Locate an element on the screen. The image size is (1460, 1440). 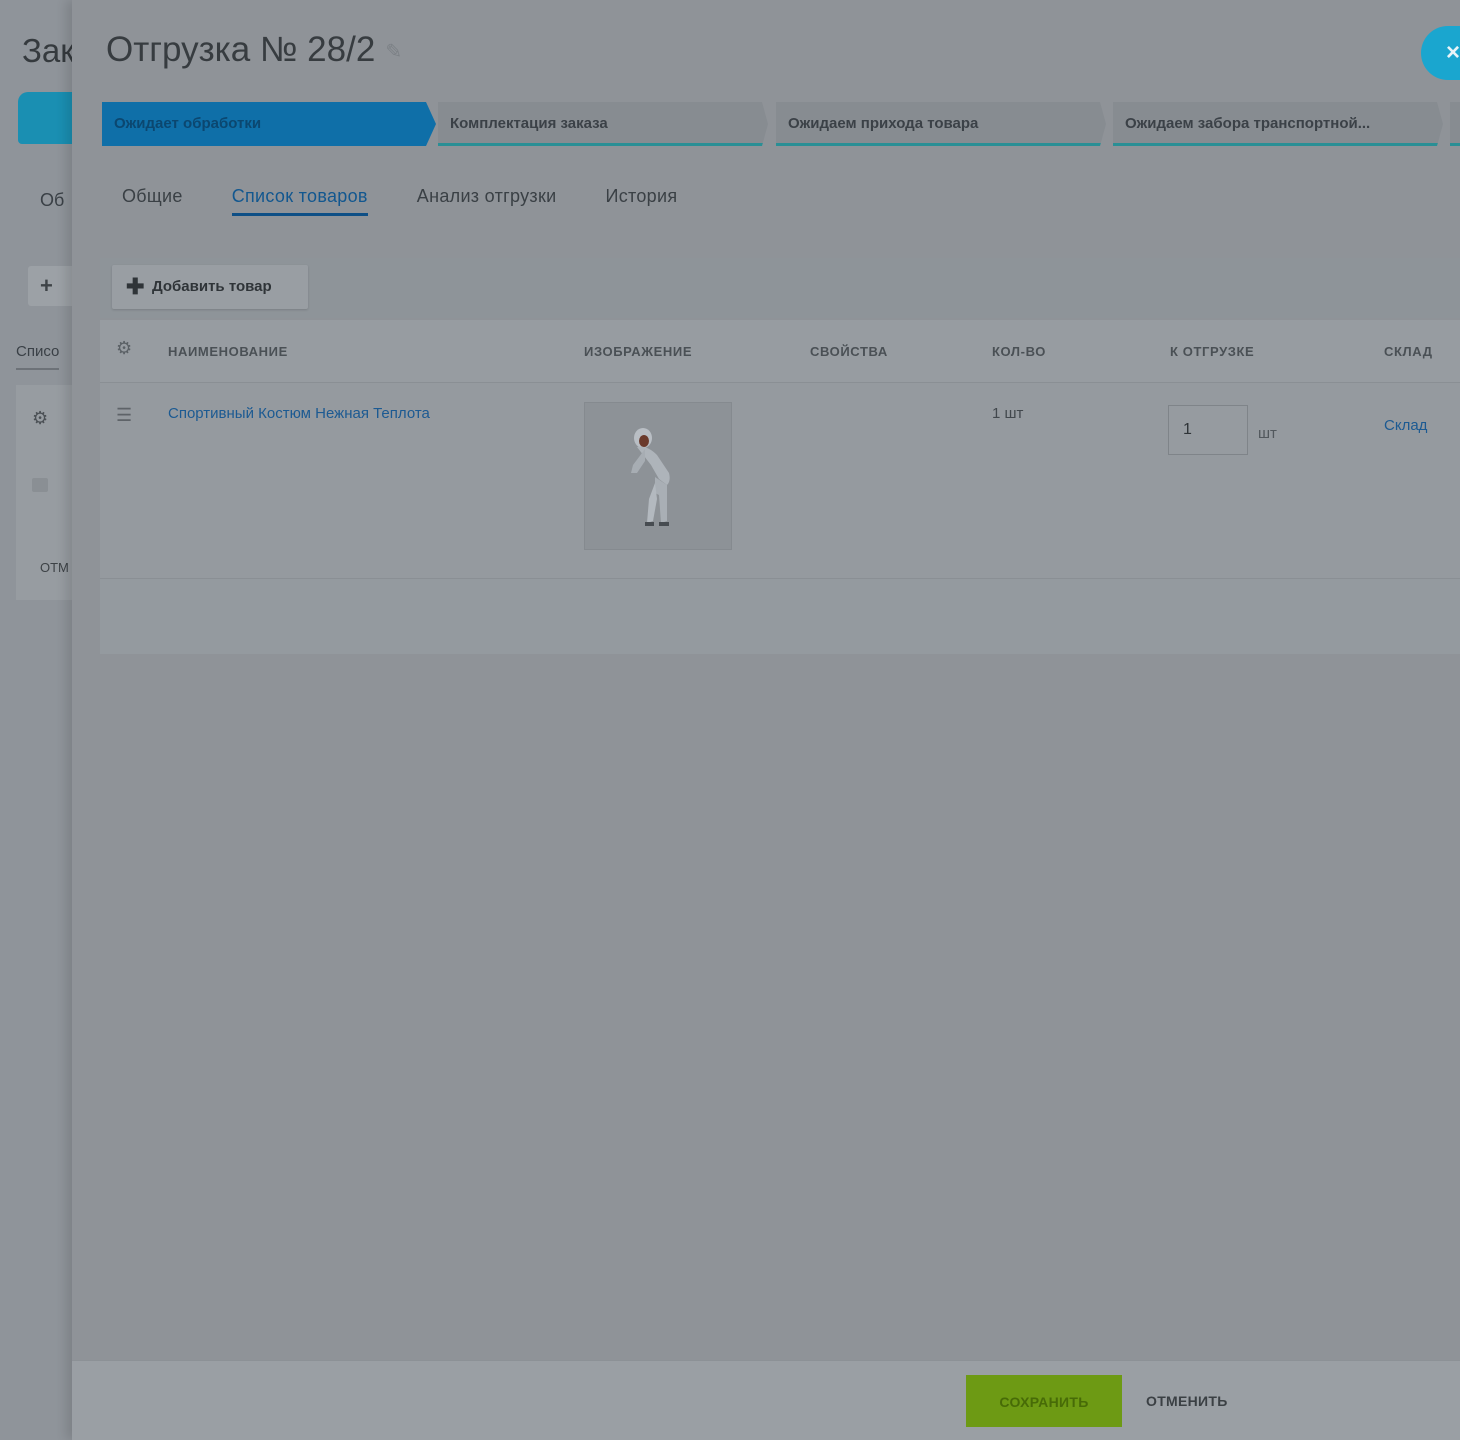
page-title: Отгрузка № 28/2 ✎ is located at coordinates (254, 50).